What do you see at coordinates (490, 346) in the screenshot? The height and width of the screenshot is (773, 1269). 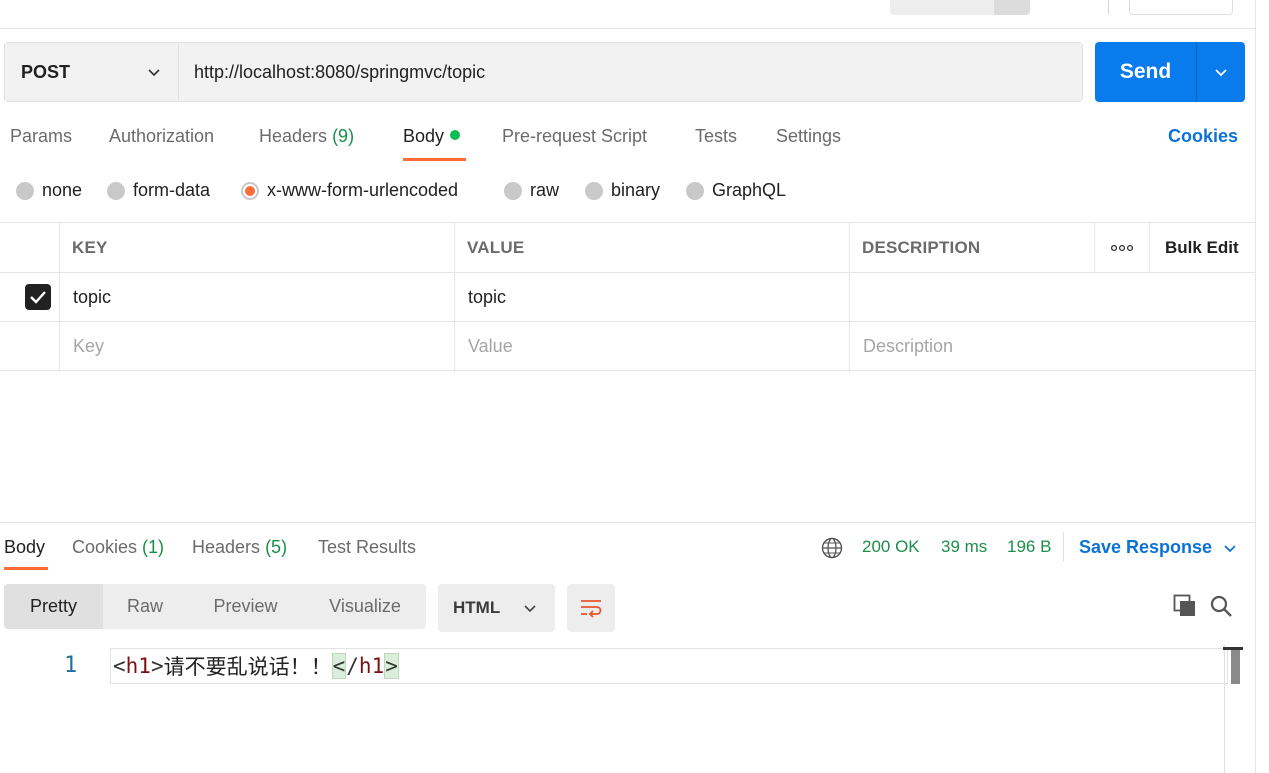 I see `value-placeholder-input: Value` at bounding box center [490, 346].